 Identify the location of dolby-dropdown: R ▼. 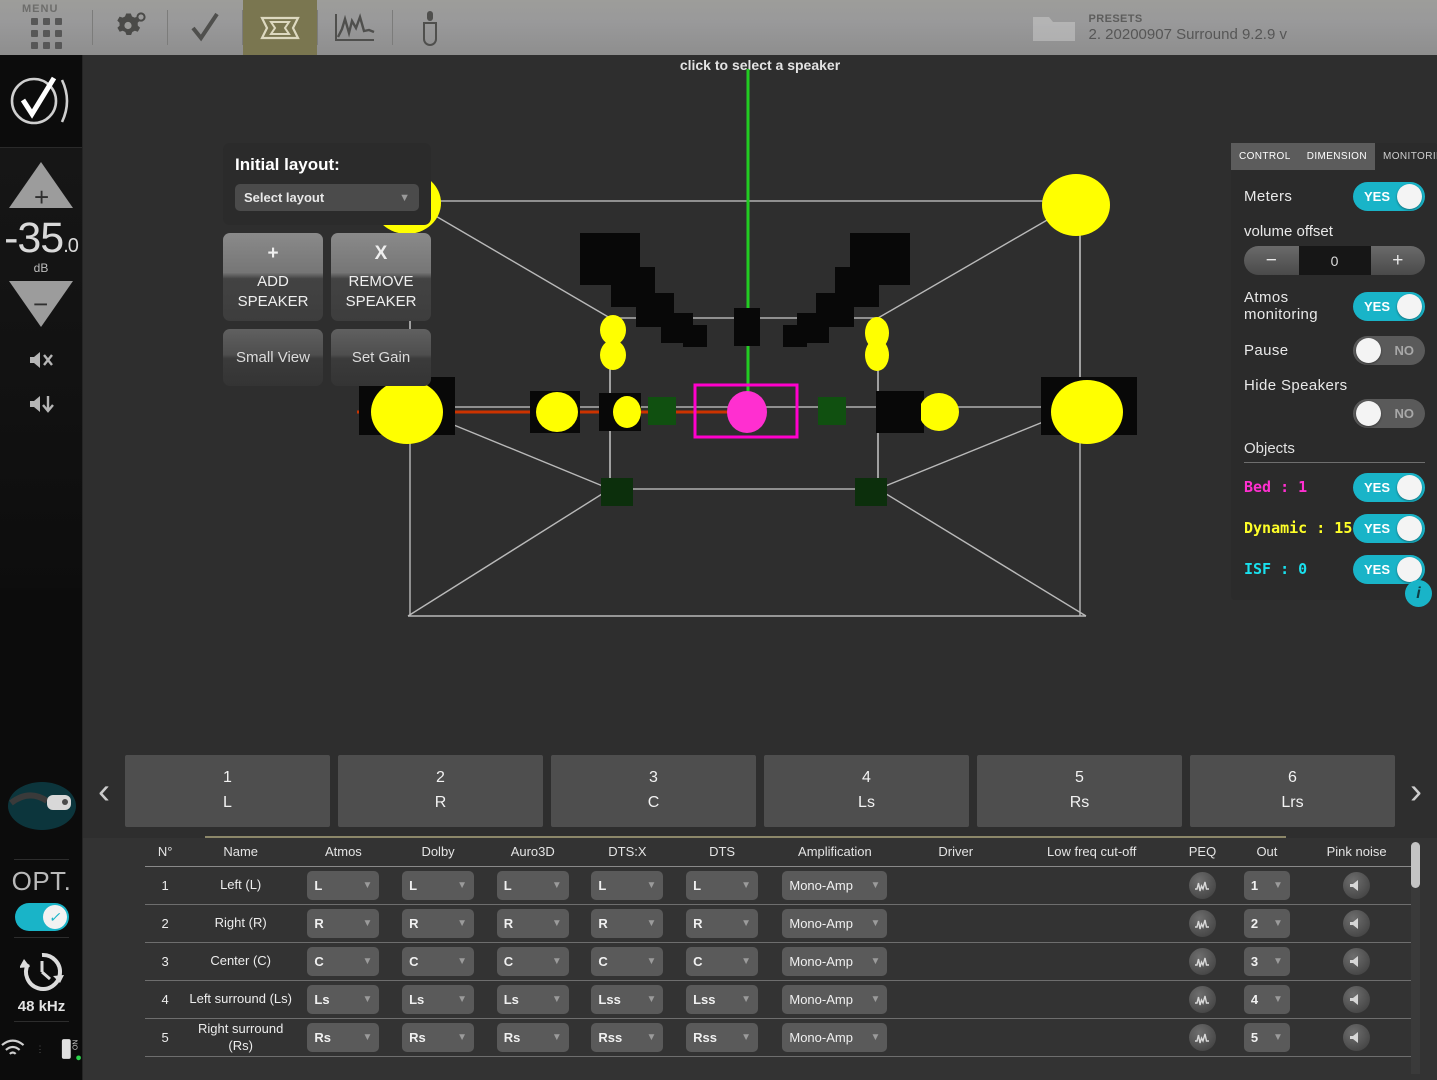
(438, 923).